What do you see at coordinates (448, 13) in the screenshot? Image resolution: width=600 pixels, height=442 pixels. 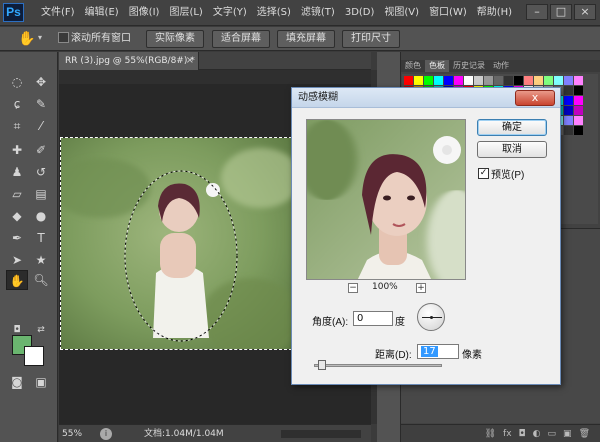 I see `menu-item: 窗口(W)` at bounding box center [448, 13].